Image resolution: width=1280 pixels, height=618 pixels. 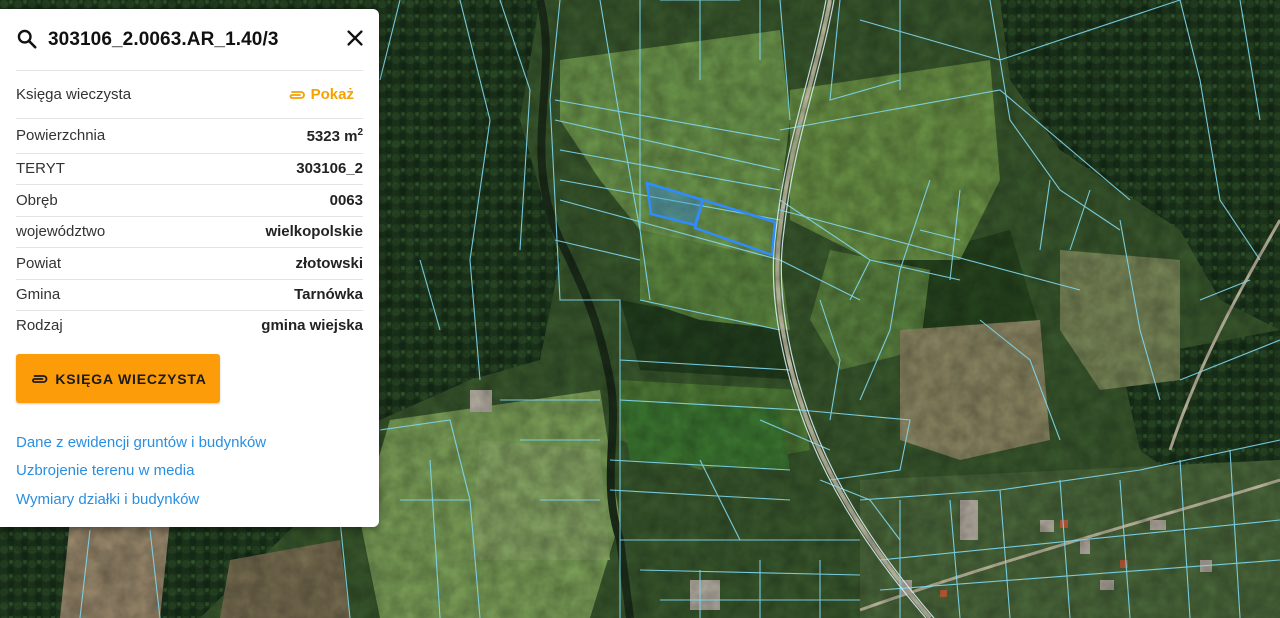 I want to click on kw-show-link: Pokaż, so click(x=320, y=94).